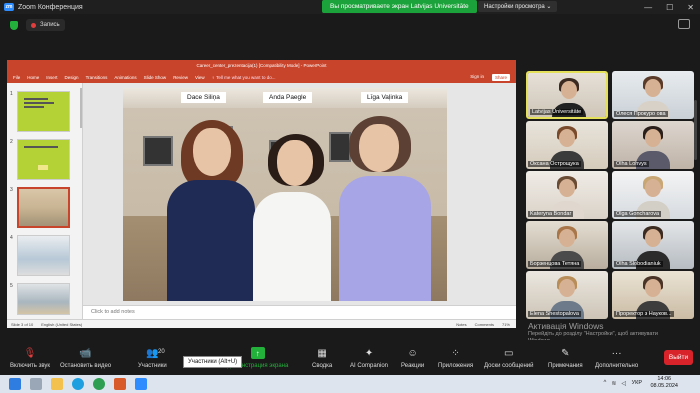  Describe the element at coordinates (456, 366) in the screenshot. I see `apps-label: Приложения` at that location.